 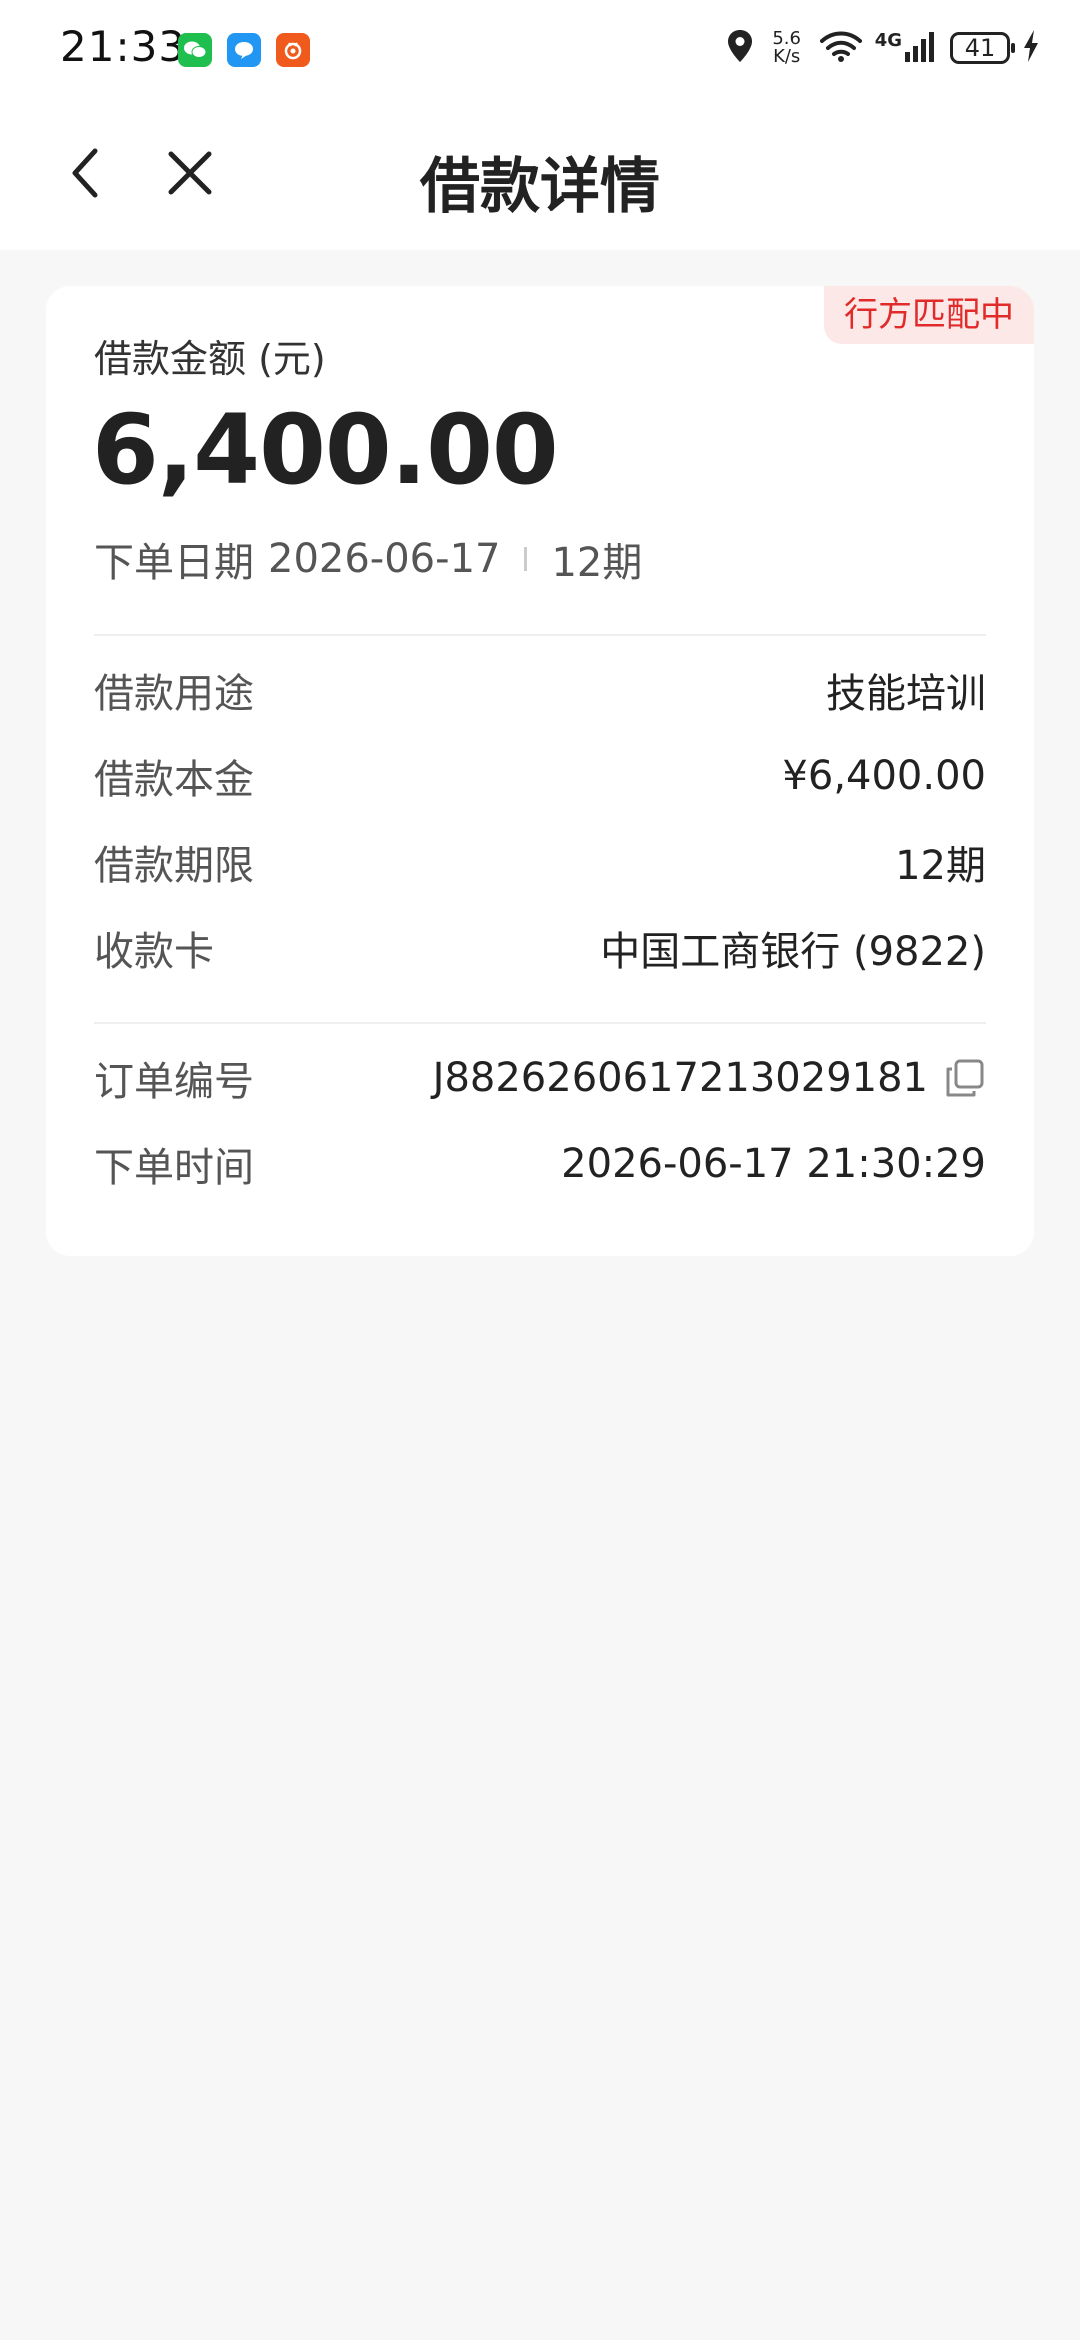 I want to click on status-bar: 21:33 5.6 K/s 4G 41, so click(x=540, y=50).